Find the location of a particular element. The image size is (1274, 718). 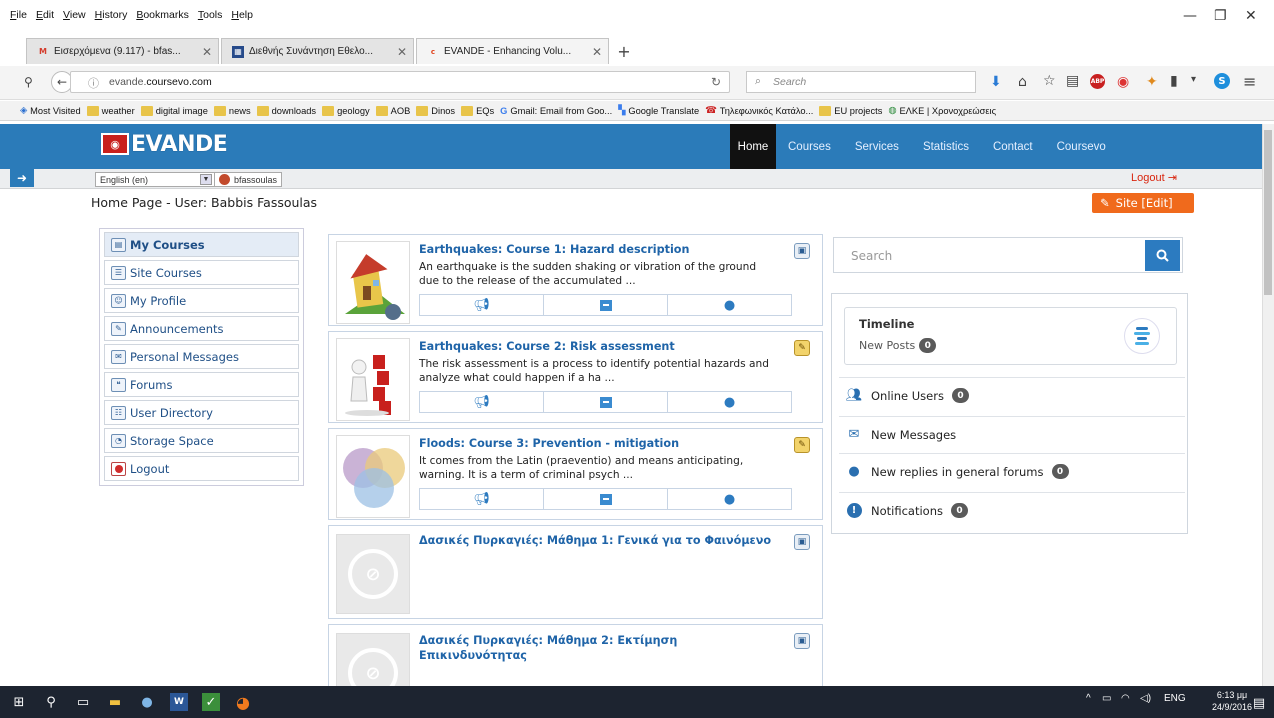

home-icon: ⌂ is located at coordinates (1022, 82).